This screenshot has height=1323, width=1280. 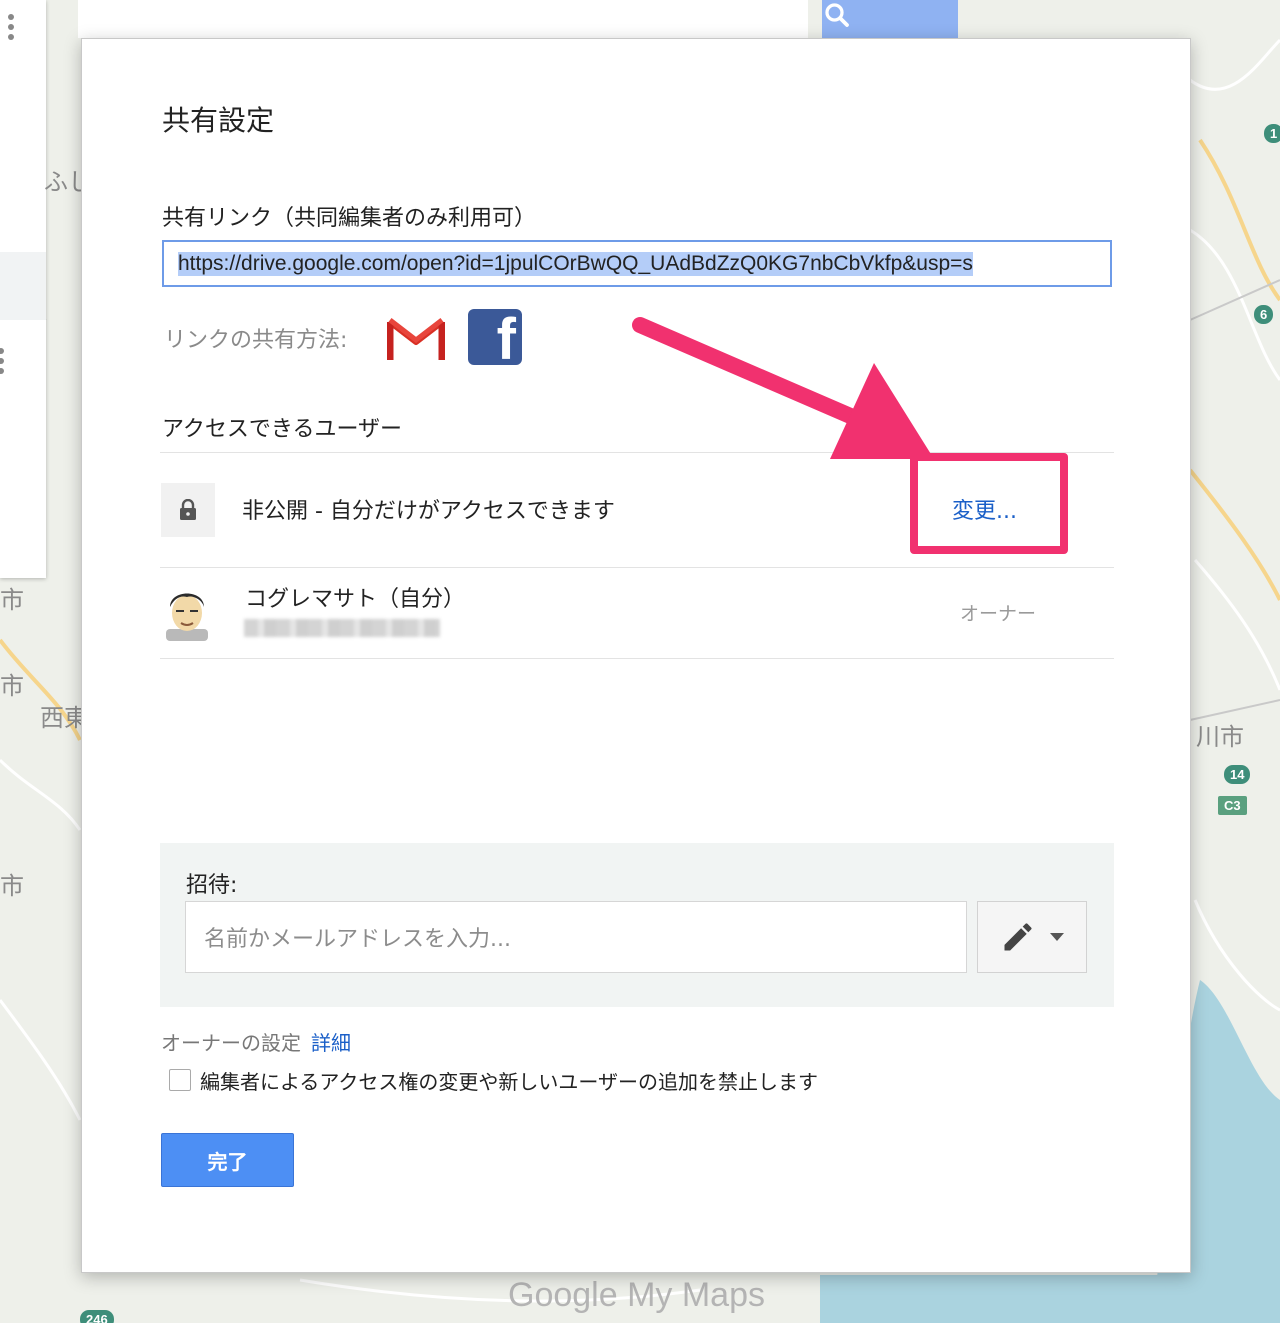 What do you see at coordinates (1237, 774) in the screenshot?
I see `road-number-badge: 14` at bounding box center [1237, 774].